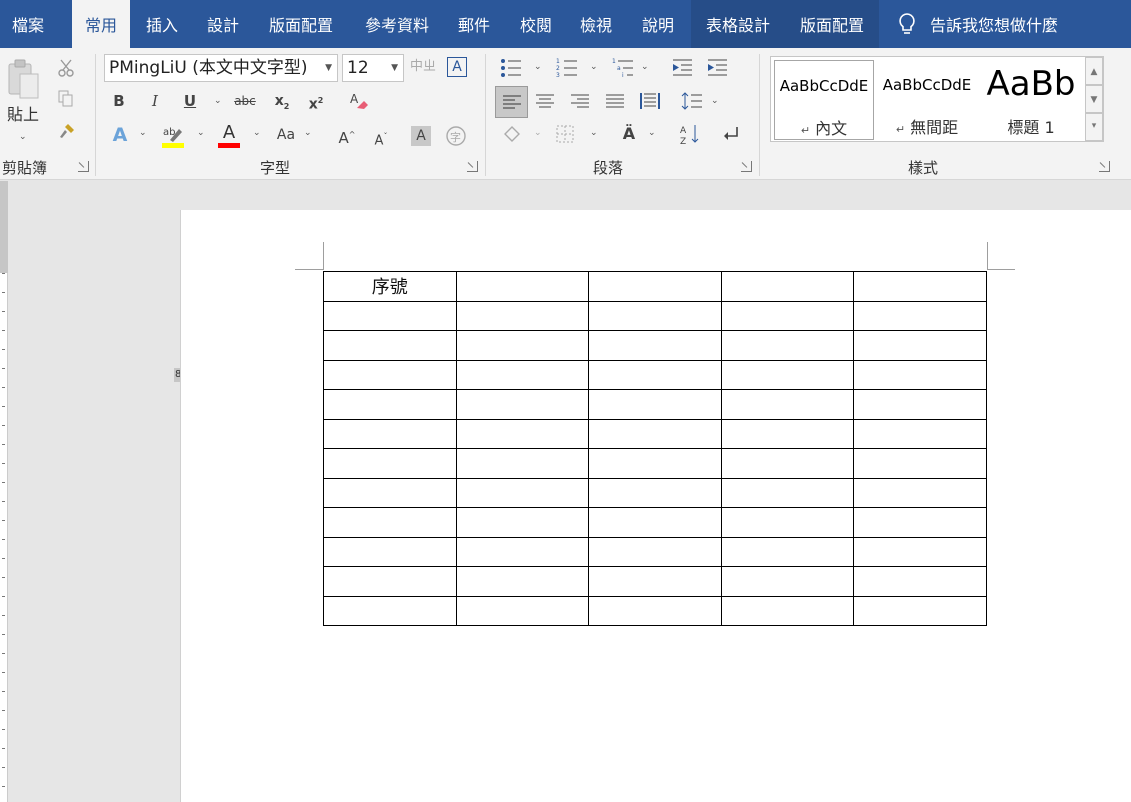  Describe the element at coordinates (381, 139) in the screenshot. I see `shrink-font-icon: Aˇ` at that location.